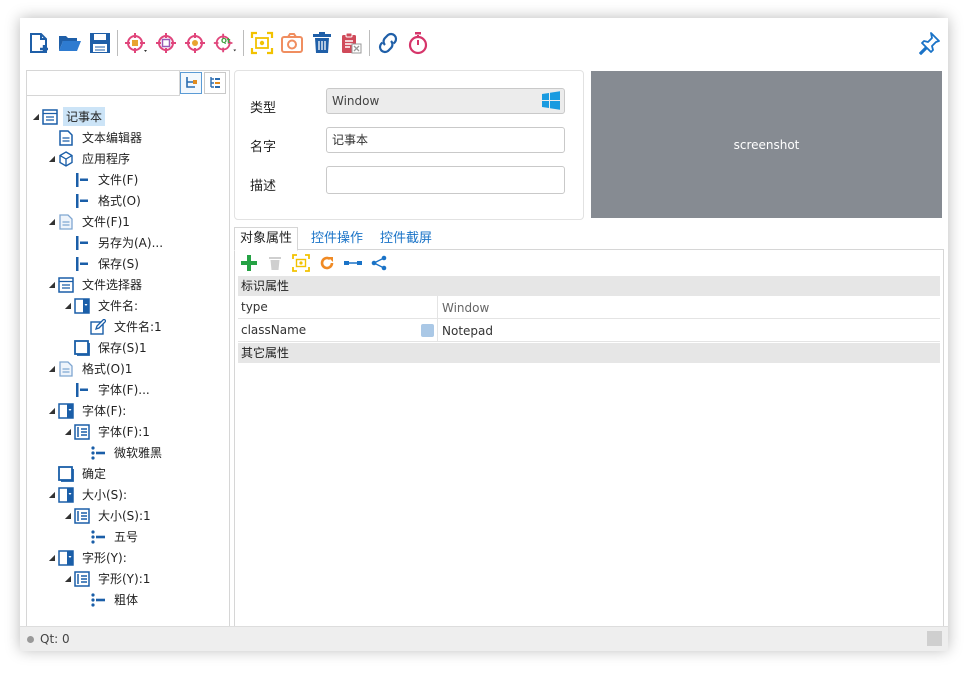 The width and height of the screenshot is (969, 680). What do you see at coordinates (353, 263) in the screenshot?
I see `connect-icon` at bounding box center [353, 263].